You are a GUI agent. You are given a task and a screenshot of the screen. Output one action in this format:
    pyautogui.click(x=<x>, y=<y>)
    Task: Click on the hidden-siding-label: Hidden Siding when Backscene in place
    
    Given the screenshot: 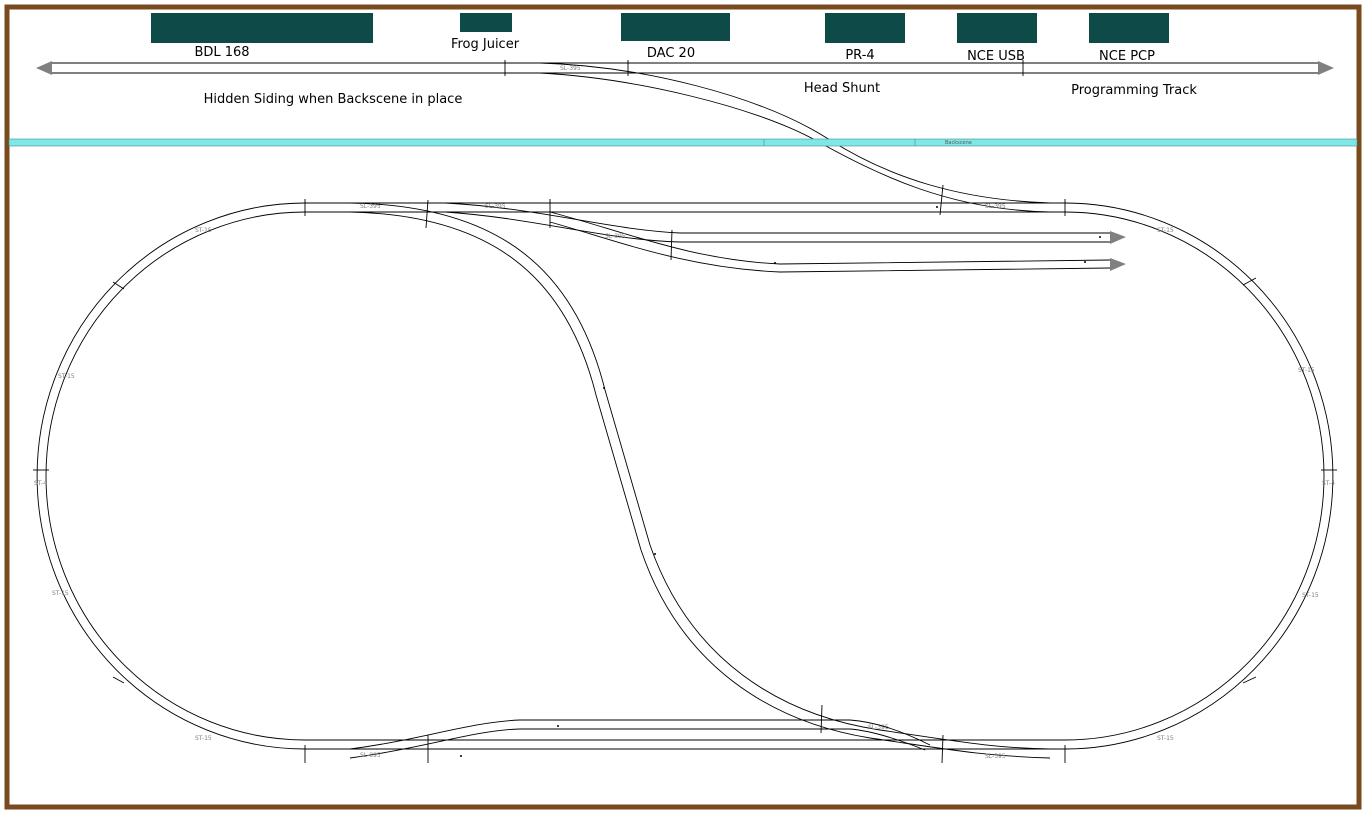 What is the action you would take?
    pyautogui.click(x=333, y=99)
    